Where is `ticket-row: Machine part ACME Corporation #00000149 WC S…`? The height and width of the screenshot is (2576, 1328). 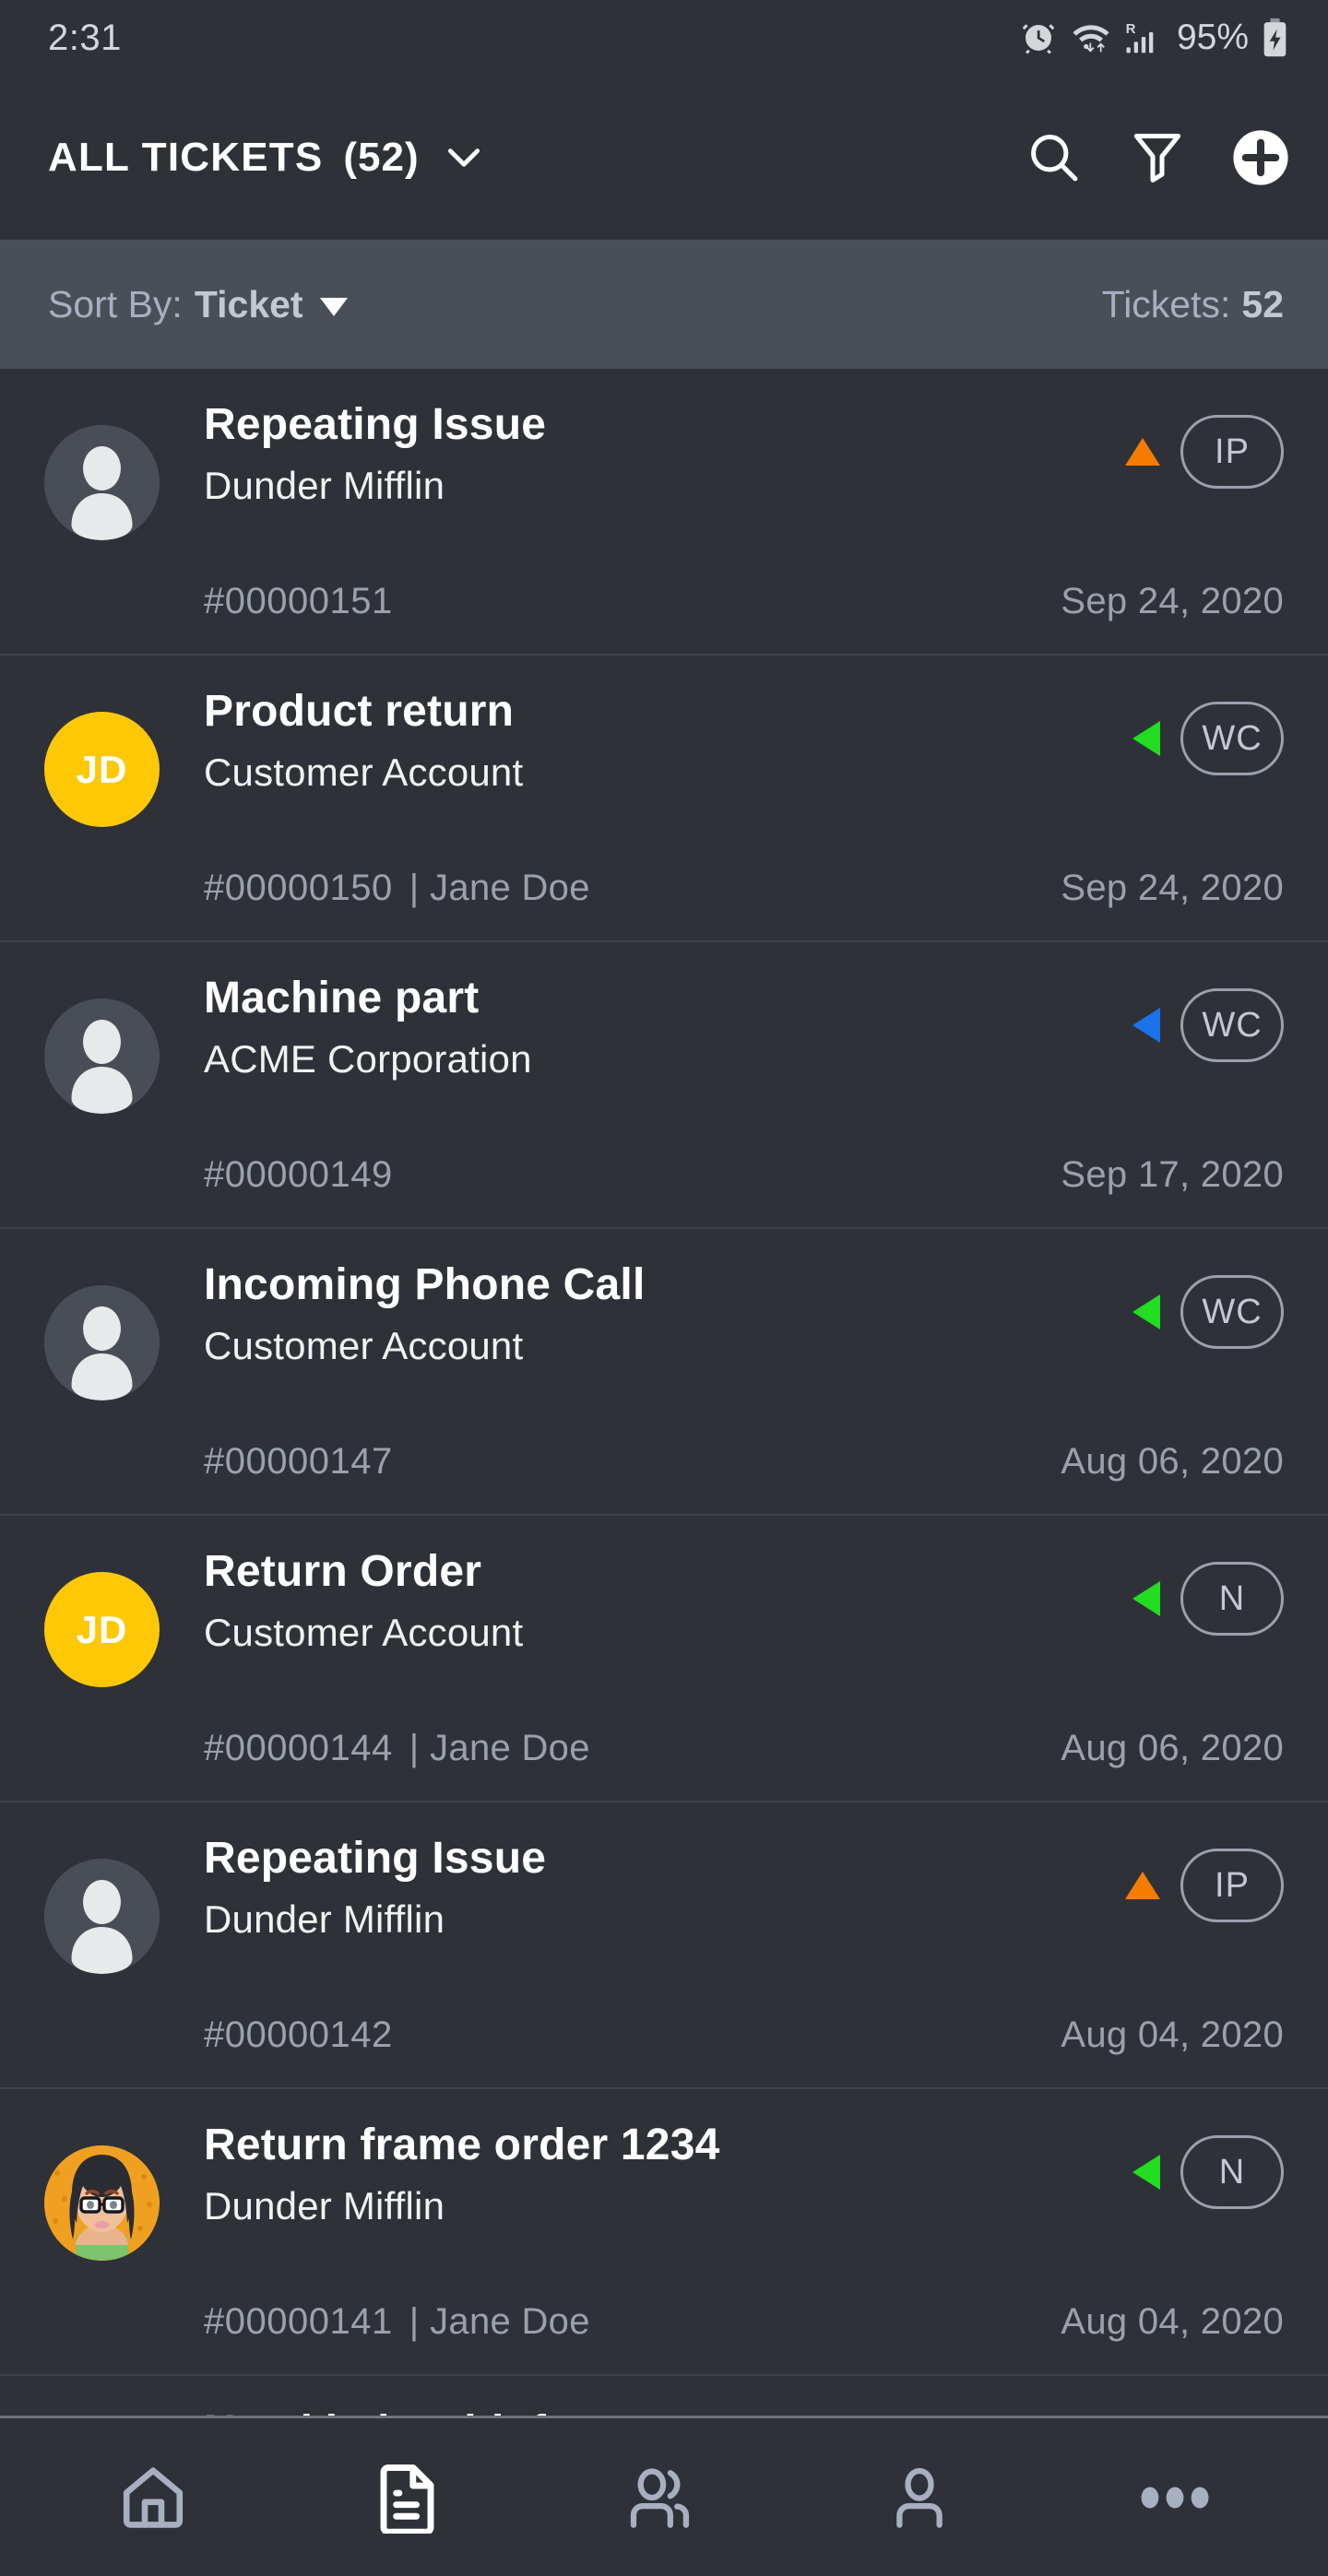
ticket-row: Machine part ACME Corporation #00000149 WC S… is located at coordinates (664, 1085).